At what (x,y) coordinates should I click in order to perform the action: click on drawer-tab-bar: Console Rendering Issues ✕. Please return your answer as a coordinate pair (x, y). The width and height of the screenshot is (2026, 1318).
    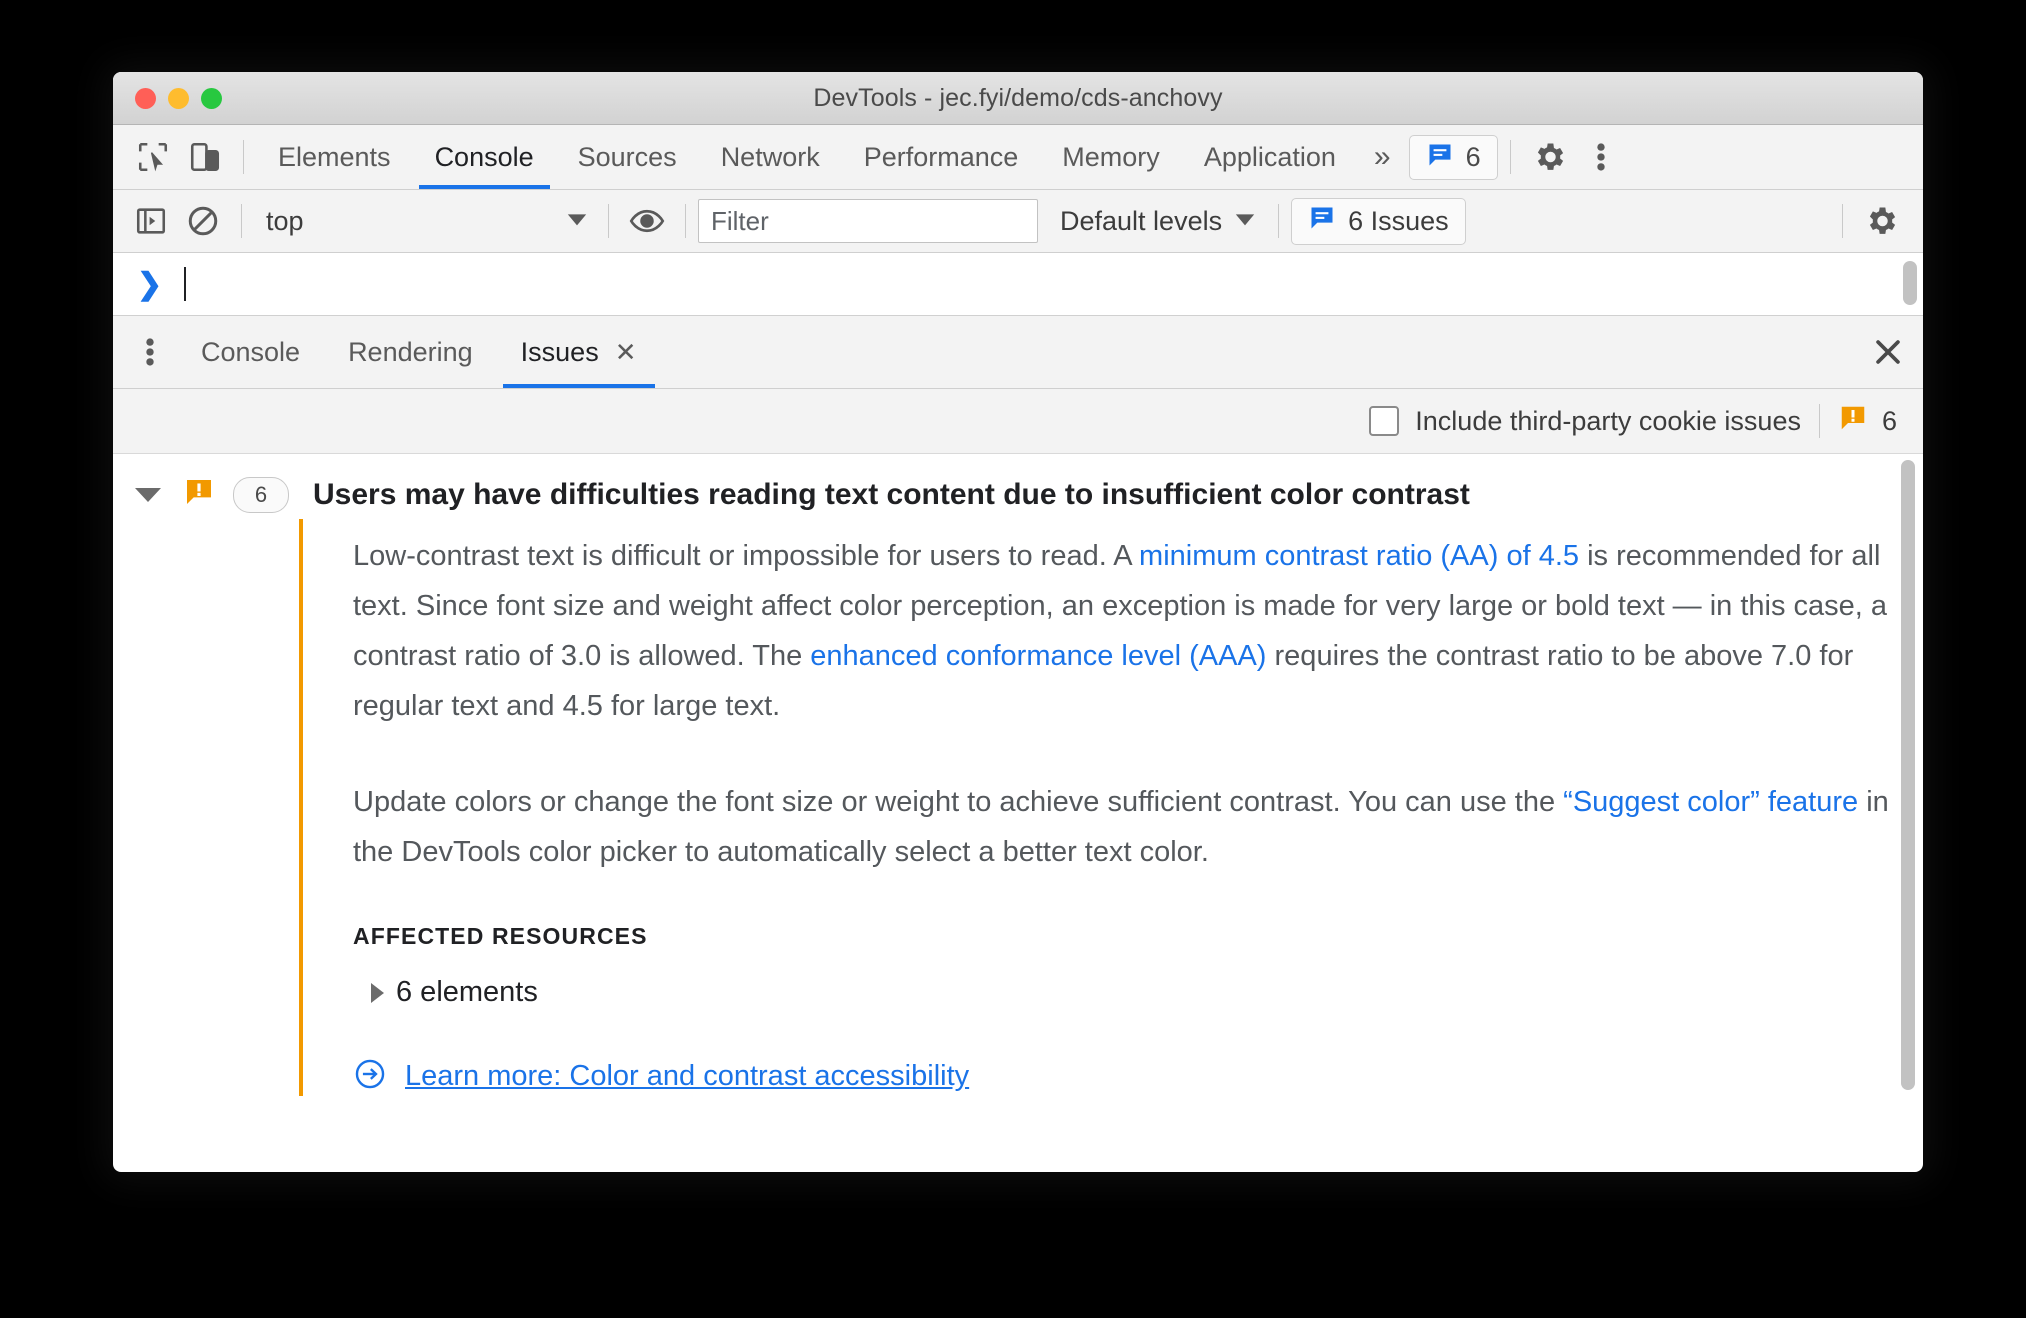
    Looking at the image, I should click on (1018, 352).